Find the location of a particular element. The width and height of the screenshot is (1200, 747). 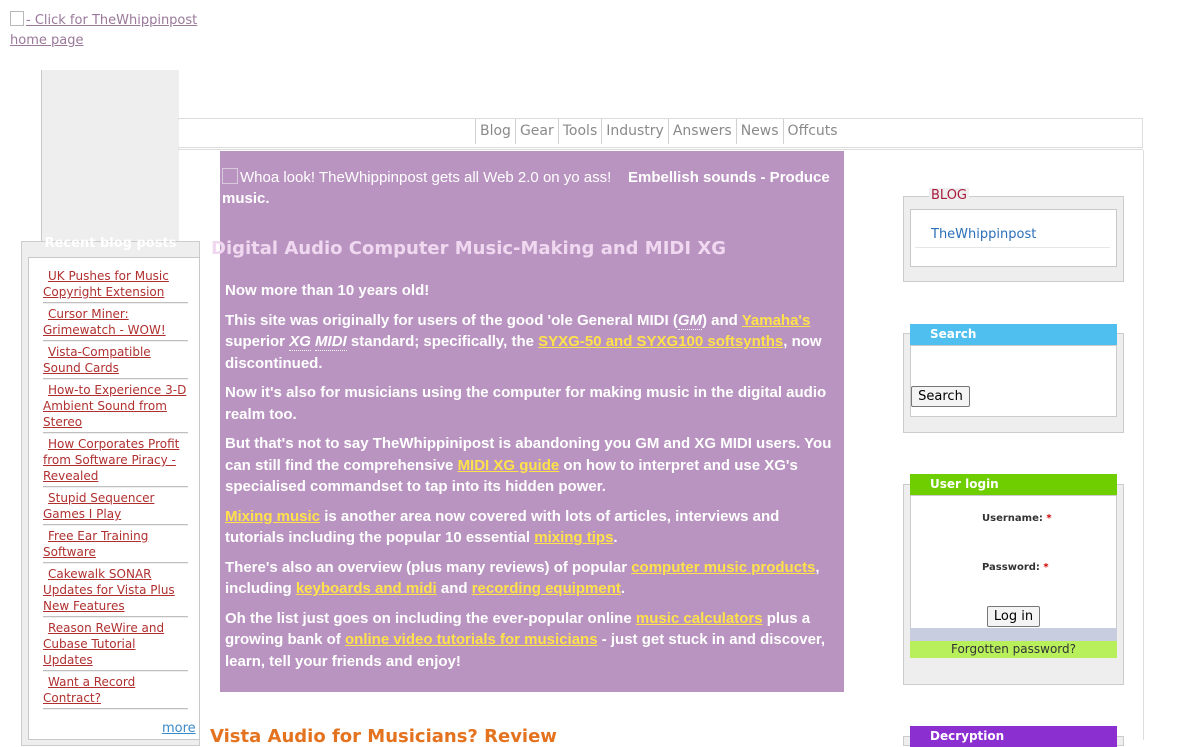

login-button: Log in is located at coordinates (1013, 616).